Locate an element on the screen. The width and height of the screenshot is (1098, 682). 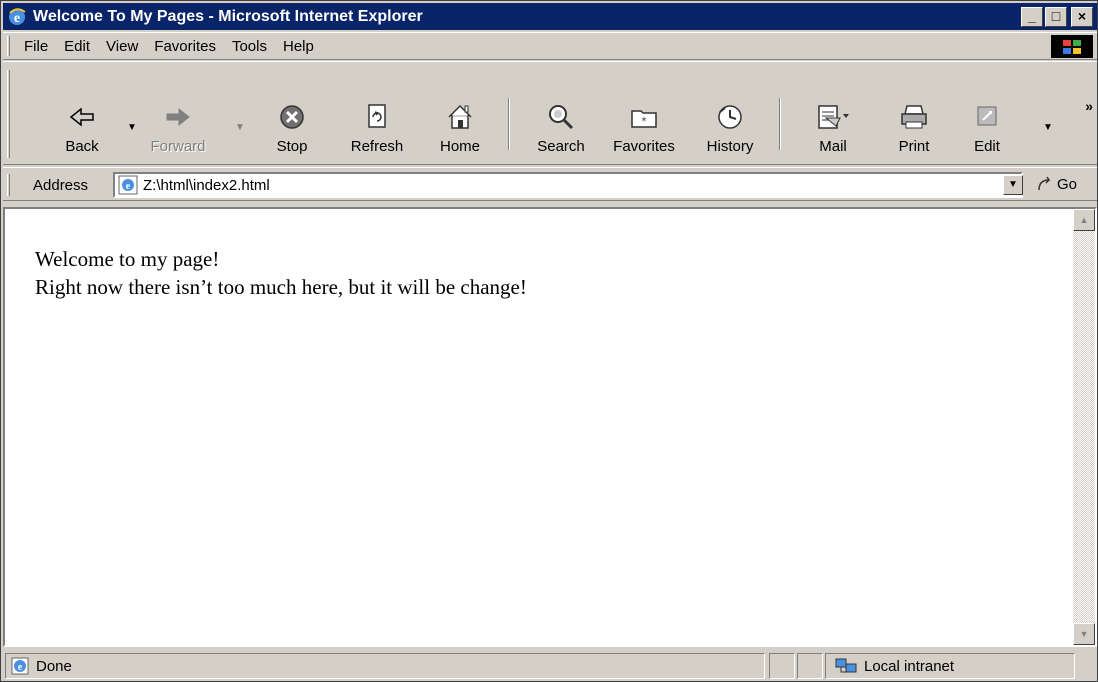
zone-panel: Local intranet is located at coordinates (950, 666).